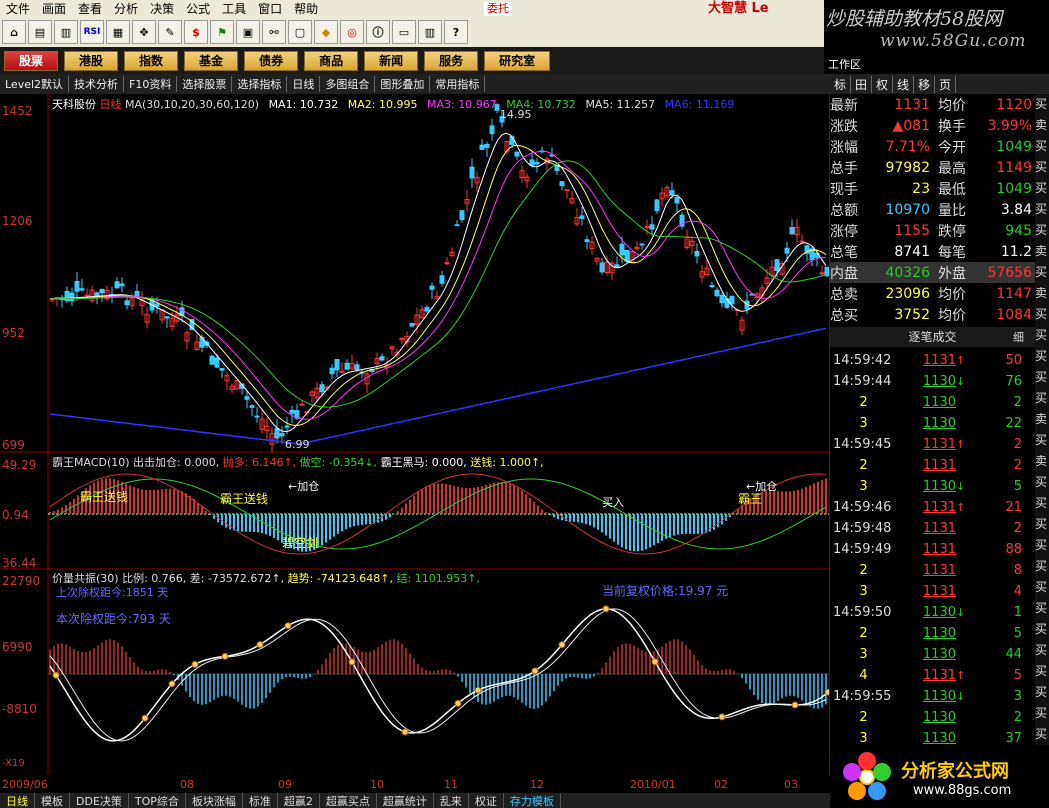 The width and height of the screenshot is (1049, 808). I want to click on strip-item: 卖, so click(1041, 293).